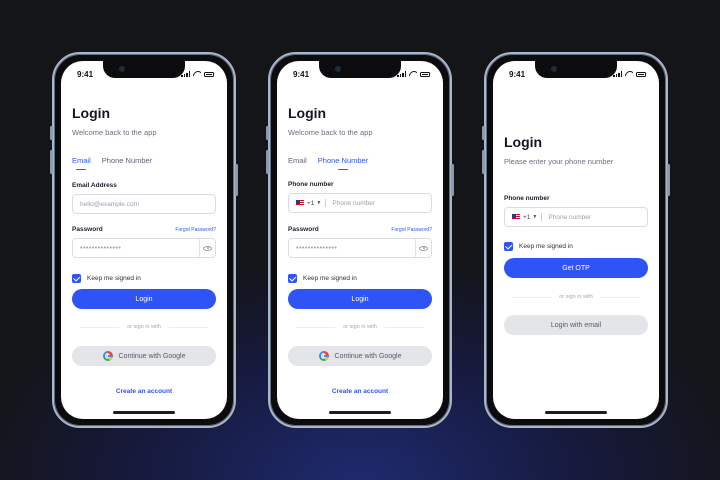 This screenshot has height=480, width=720. Describe the element at coordinates (576, 268) in the screenshot. I see `get-otp-button: Get OTP` at that location.